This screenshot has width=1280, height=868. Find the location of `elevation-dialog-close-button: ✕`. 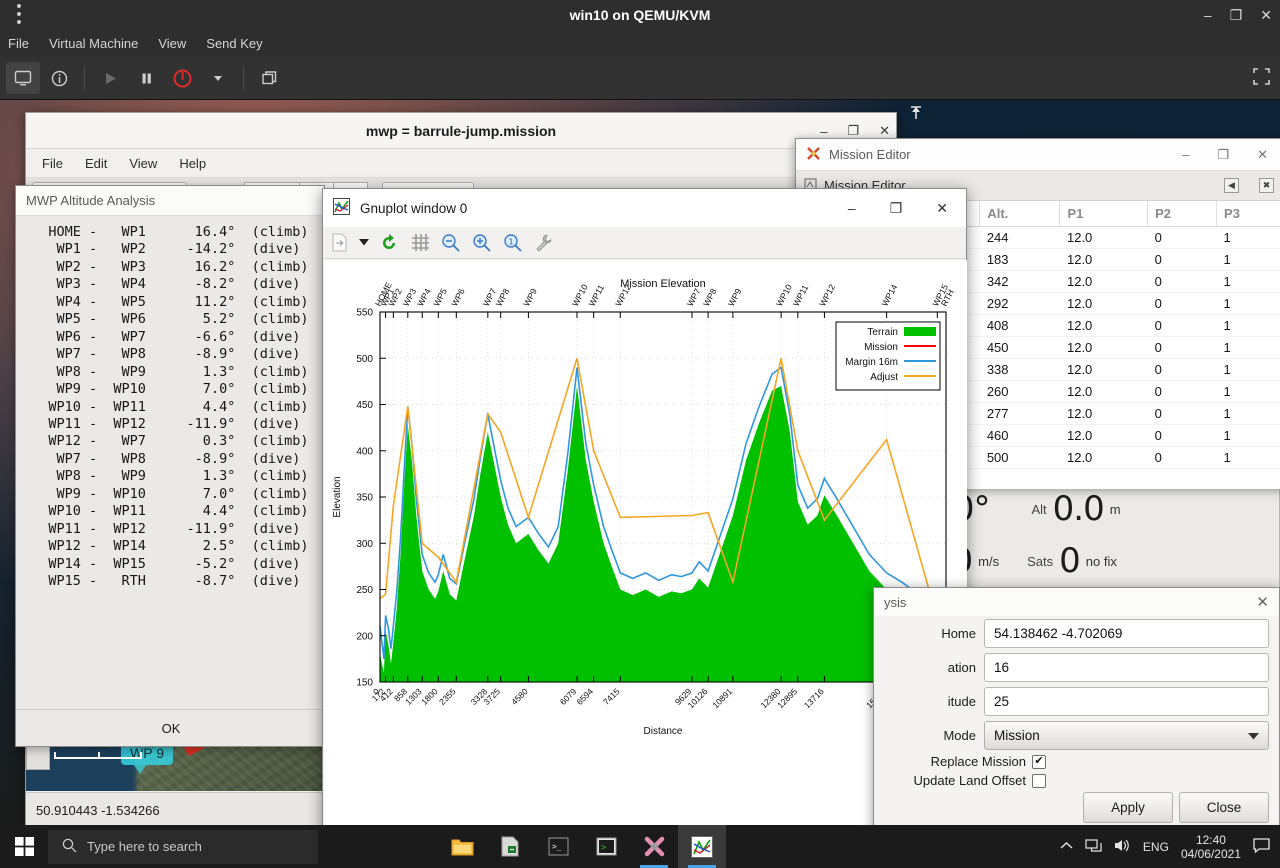

elevation-dialog-close-button: ✕ is located at coordinates (1262, 602).